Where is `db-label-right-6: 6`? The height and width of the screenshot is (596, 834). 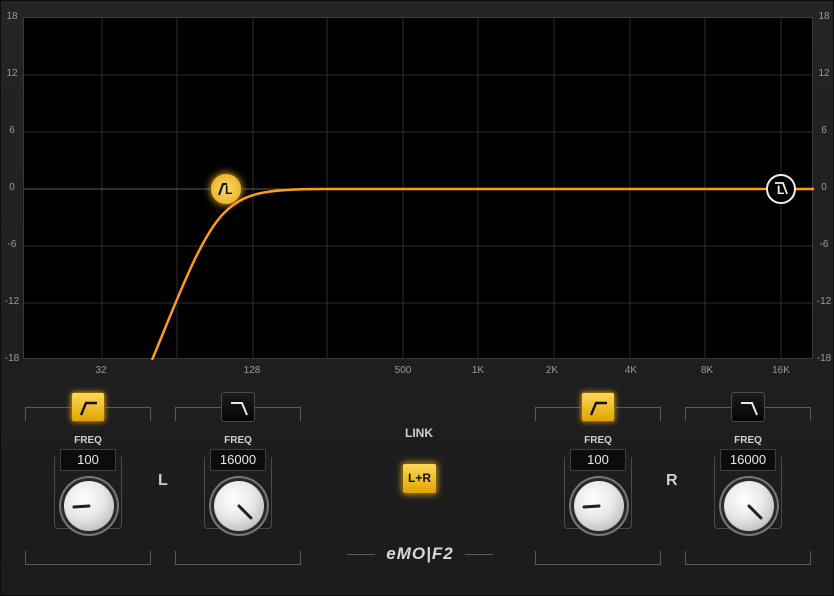
db-label-right-6: 6 is located at coordinates (824, 130).